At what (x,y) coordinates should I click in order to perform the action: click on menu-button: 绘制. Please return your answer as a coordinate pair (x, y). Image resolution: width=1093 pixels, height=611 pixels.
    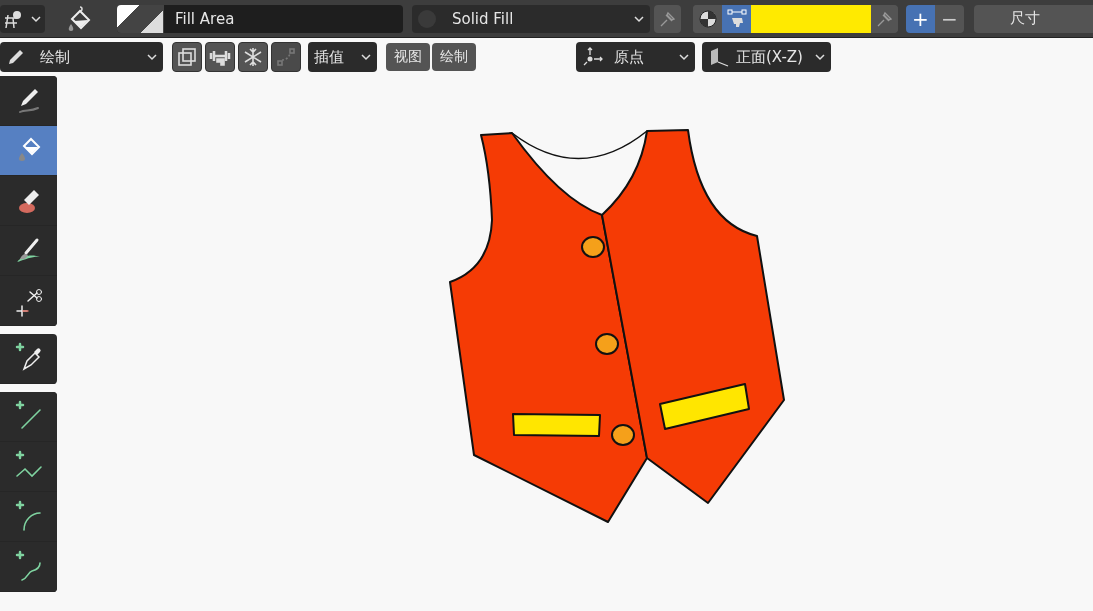
    Looking at the image, I should click on (454, 57).